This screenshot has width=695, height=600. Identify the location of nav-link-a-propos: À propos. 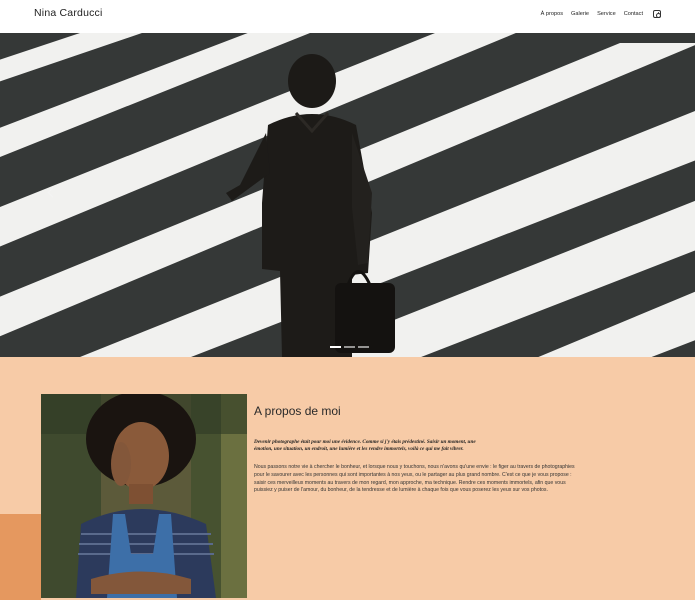
(552, 14).